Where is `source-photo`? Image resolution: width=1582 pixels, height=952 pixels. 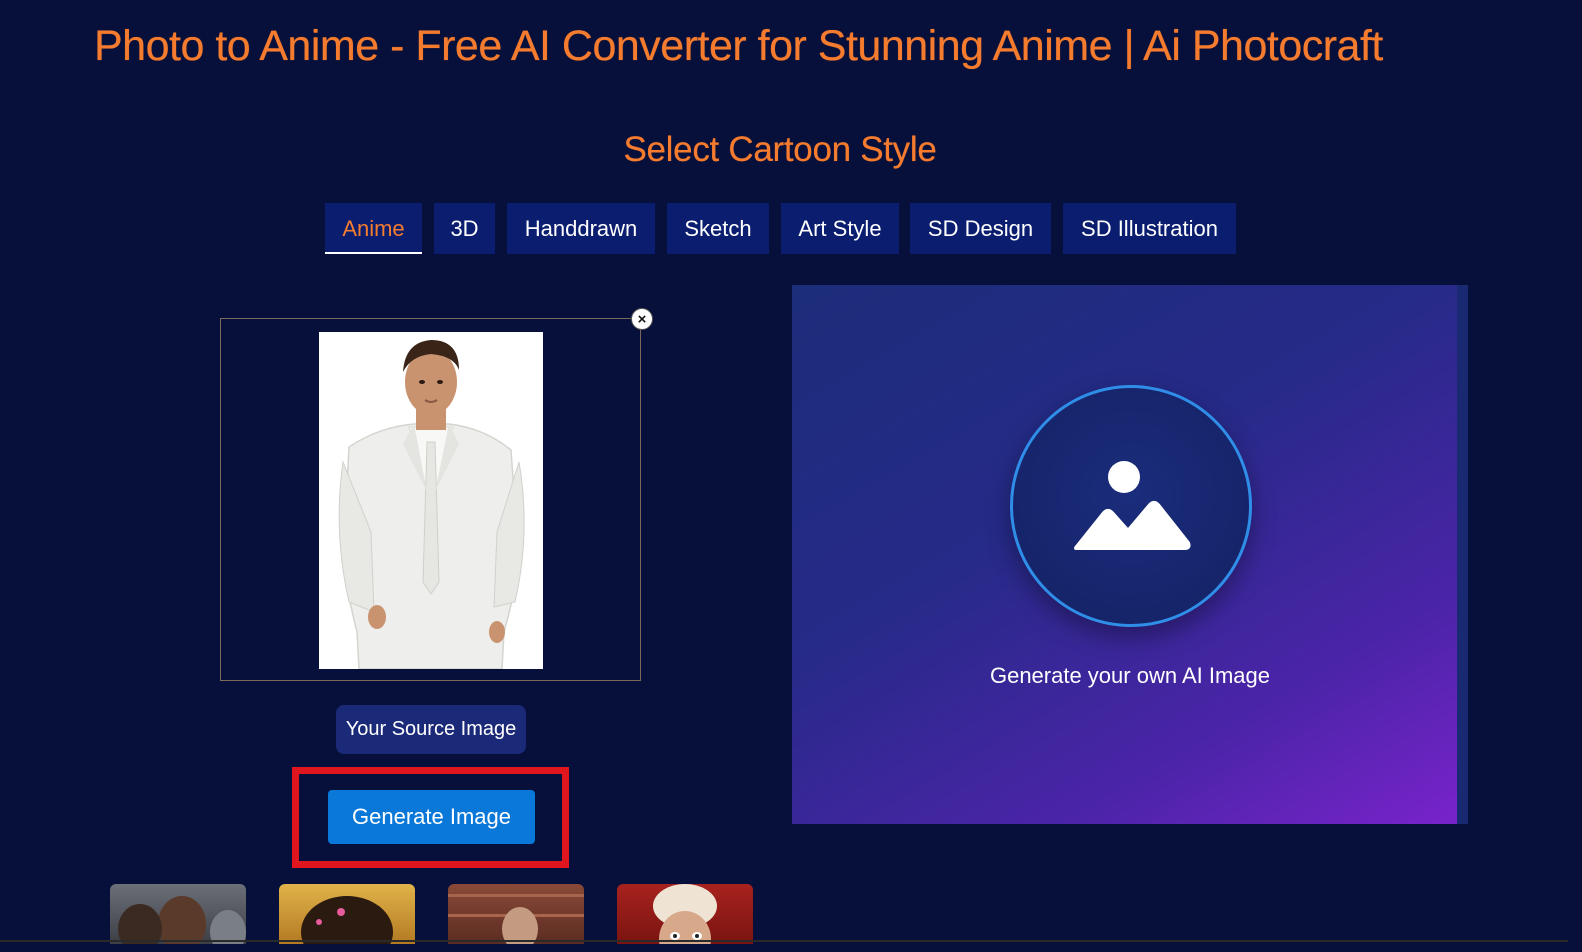 source-photo is located at coordinates (431, 500).